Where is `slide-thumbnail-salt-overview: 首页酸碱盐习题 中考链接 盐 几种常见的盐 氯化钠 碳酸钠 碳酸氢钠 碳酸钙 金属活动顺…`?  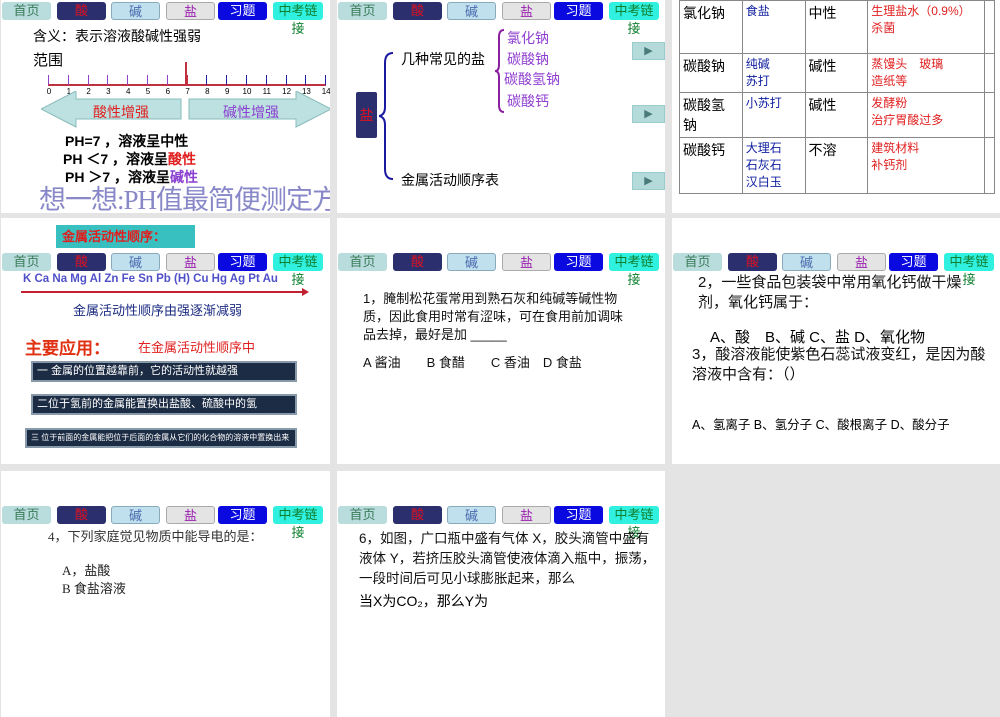 slide-thumbnail-salt-overview: 首页酸碱盐习题 中考链接 盐 几种常见的盐 氯化钠 碳酸钠 碳酸氢钠 碳酸钙 金属活动顺… is located at coordinates (501, 106).